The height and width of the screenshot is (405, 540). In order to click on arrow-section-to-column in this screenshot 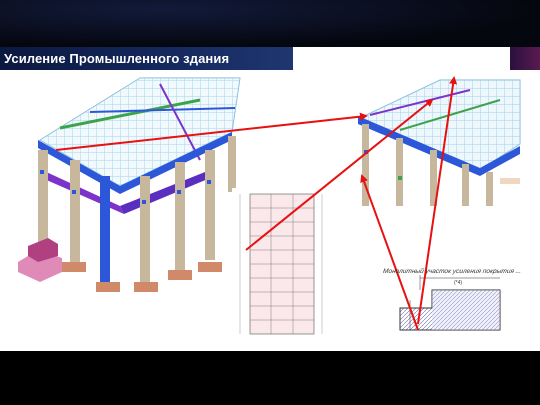, I will do `click(389, 252)`.